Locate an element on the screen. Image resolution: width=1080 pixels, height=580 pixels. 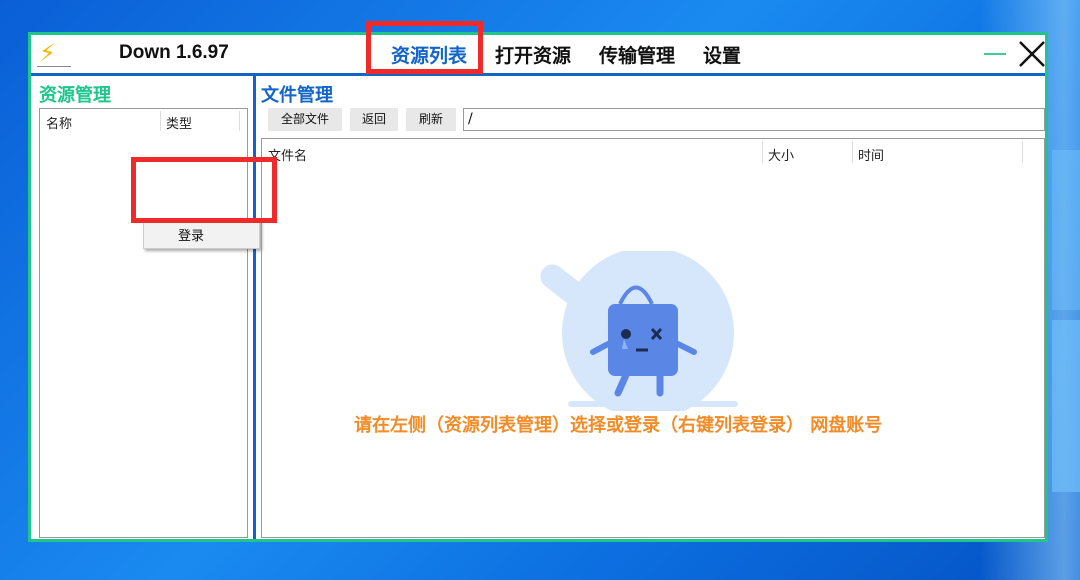
context-menu: 登录 is located at coordinates (201, 234).